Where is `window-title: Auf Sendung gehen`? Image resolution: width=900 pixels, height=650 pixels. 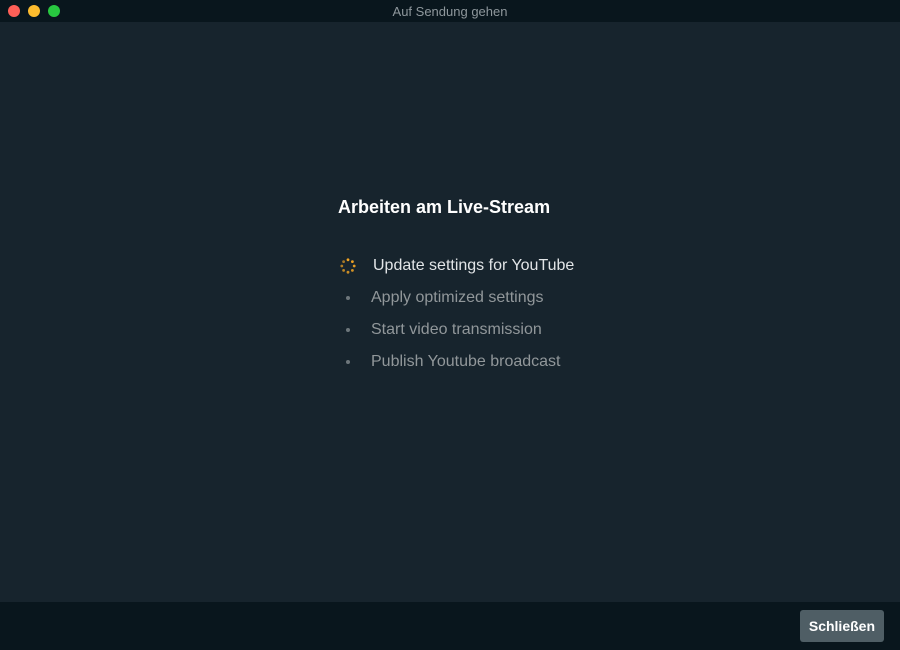
window-title: Auf Sendung gehen is located at coordinates (450, 11).